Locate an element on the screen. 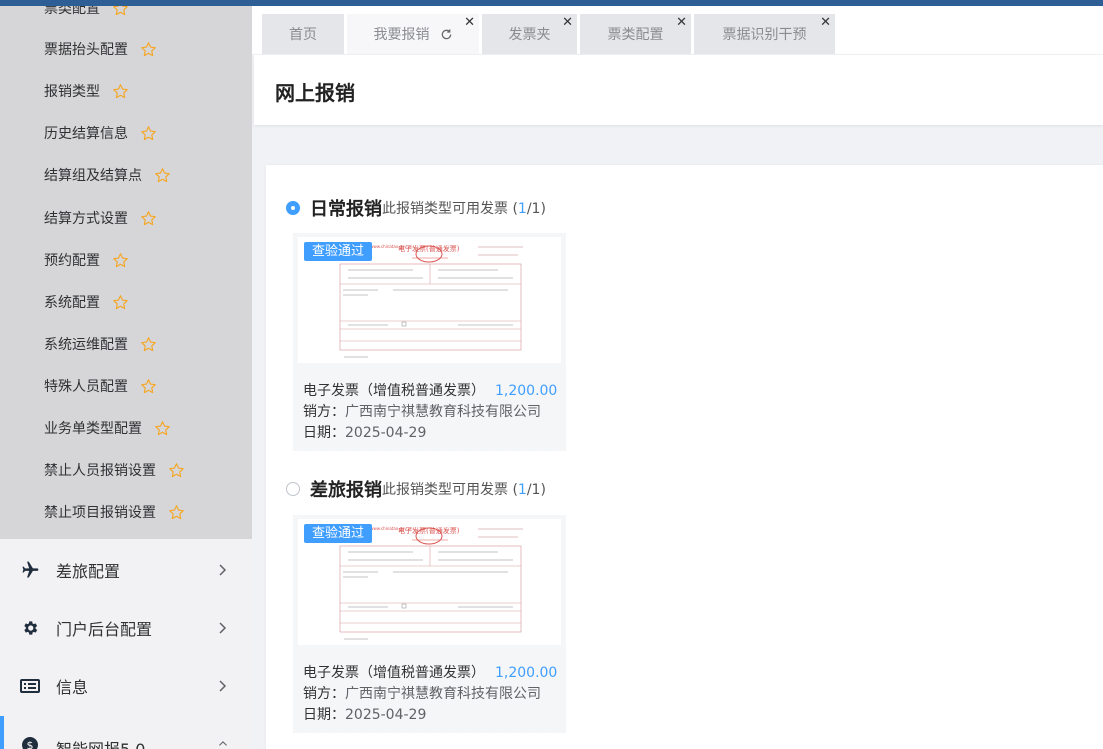 Image resolution: width=1103 pixels, height=749 pixels. sidebar-item-ticket-header-config: 票据抬头配置 is located at coordinates (101, 50).